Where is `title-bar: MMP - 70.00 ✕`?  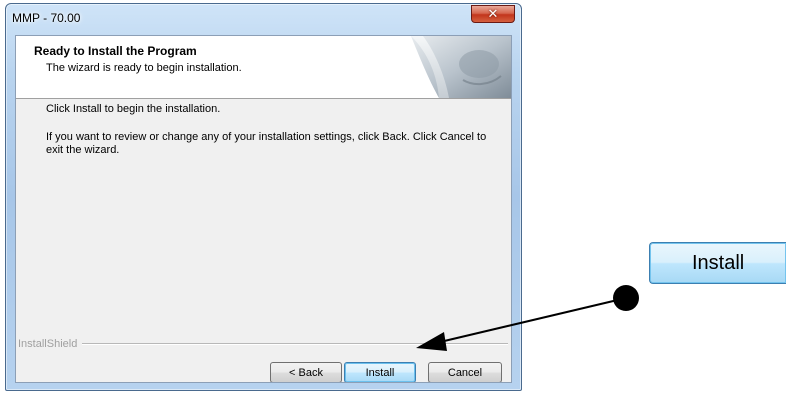
title-bar: MMP - 70.00 ✕ is located at coordinates (263, 19).